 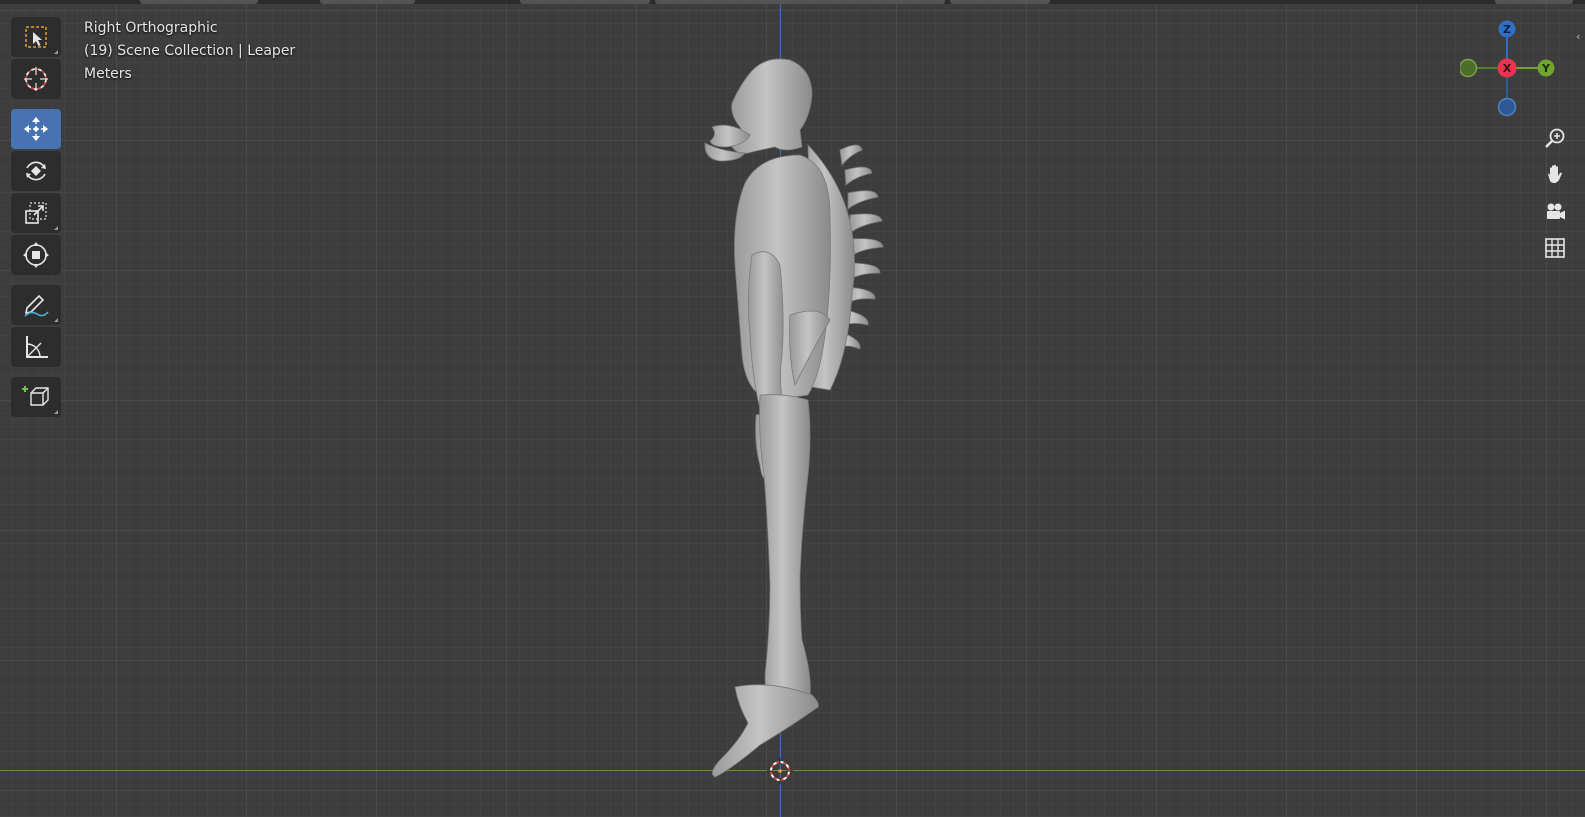 I want to click on hand-icon, so click(x=1555, y=173).